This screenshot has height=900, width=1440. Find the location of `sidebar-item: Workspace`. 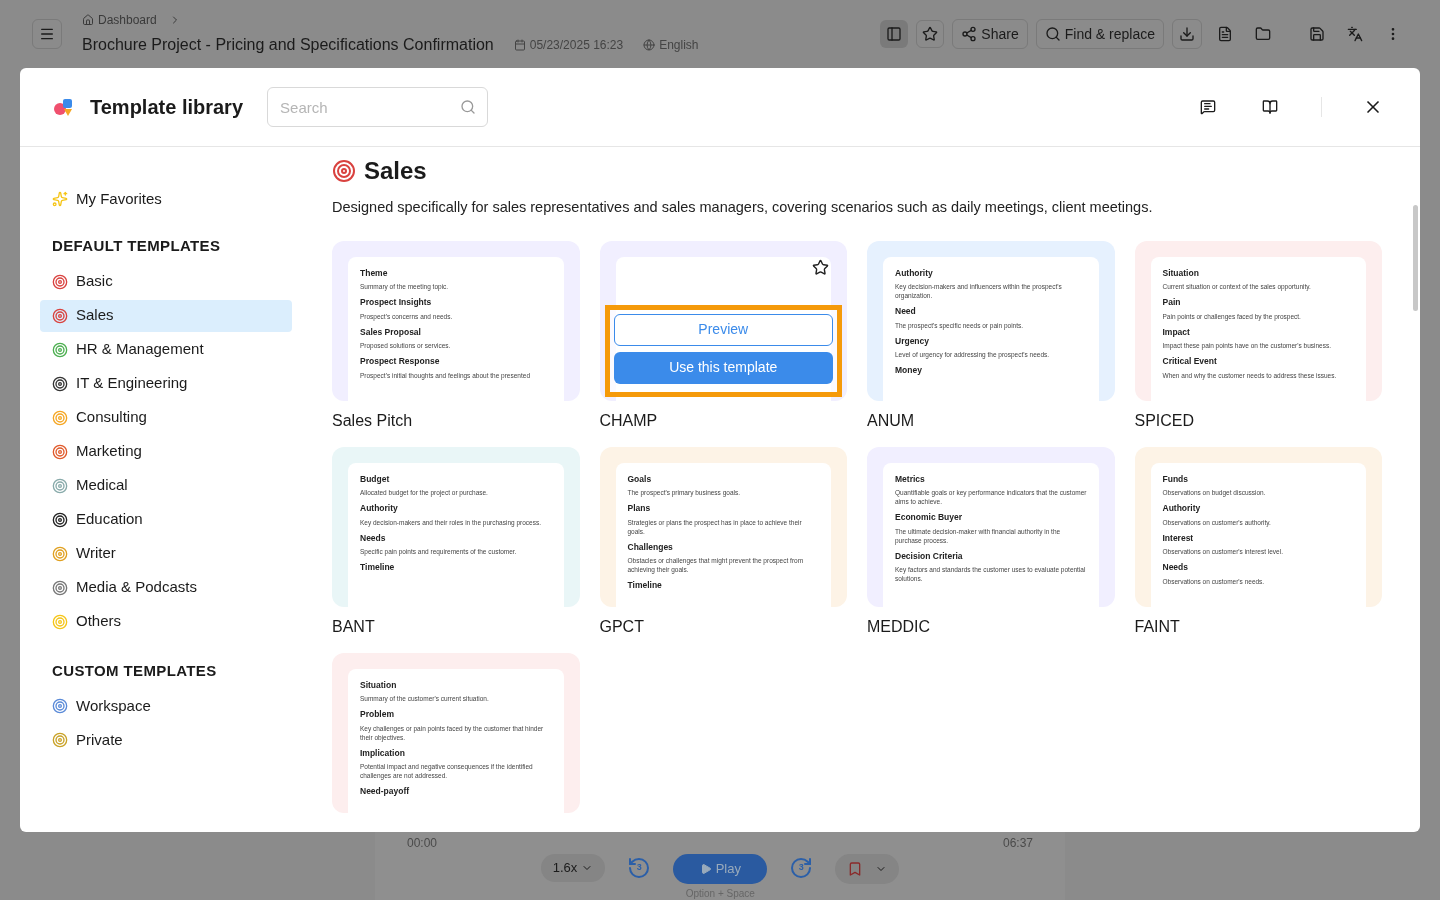

sidebar-item: Workspace is located at coordinates (166, 706).